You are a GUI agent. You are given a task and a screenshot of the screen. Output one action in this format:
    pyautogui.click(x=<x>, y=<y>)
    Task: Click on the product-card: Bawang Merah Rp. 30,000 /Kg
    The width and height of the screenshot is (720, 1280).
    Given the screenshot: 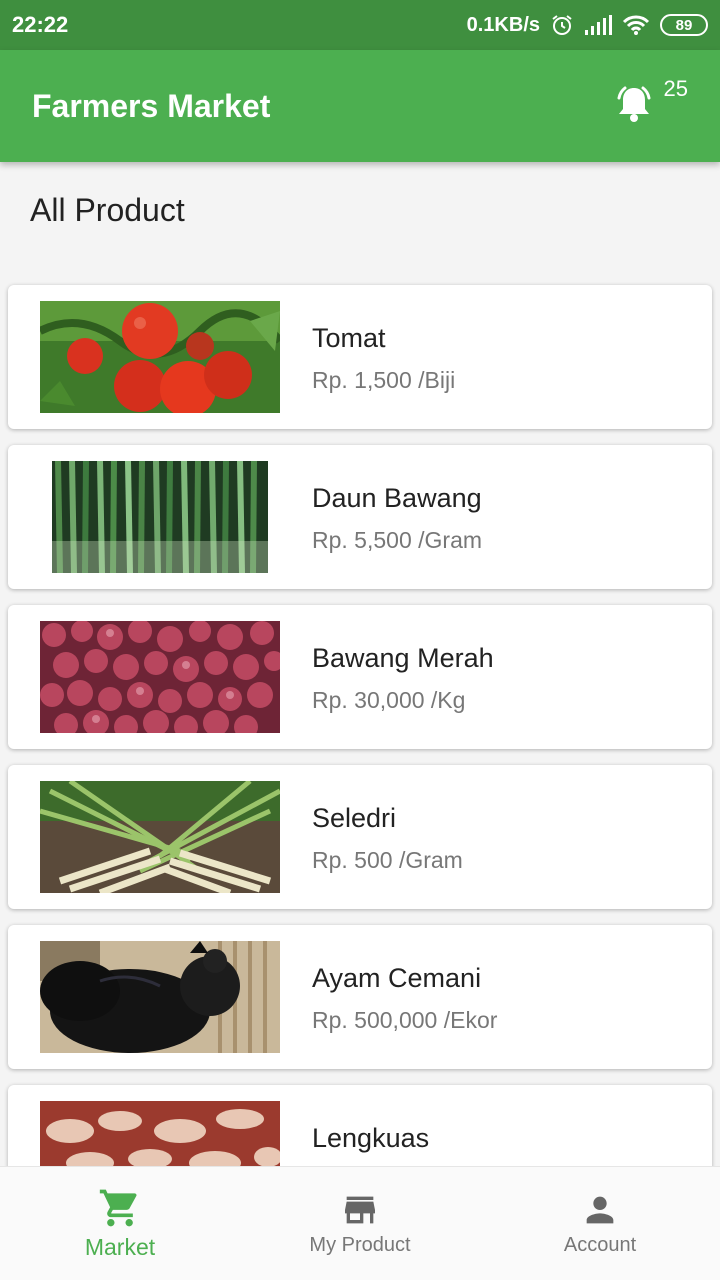 What is the action you would take?
    pyautogui.click(x=360, y=677)
    